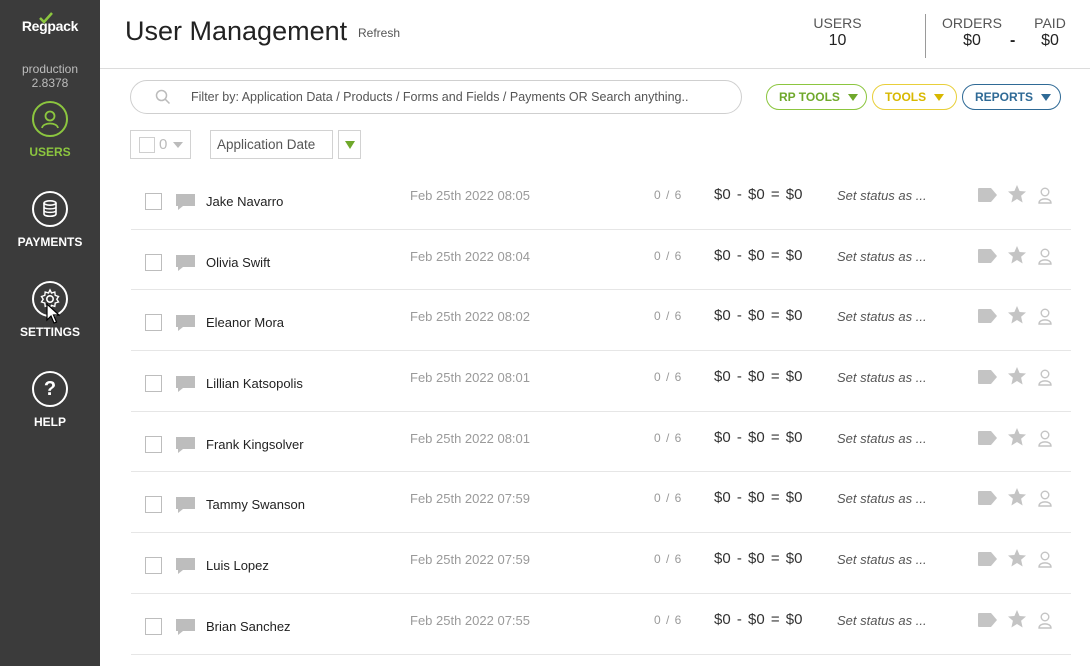  Describe the element at coordinates (972, 32) in the screenshot. I see `orders-stat: ORDERS $0` at that location.